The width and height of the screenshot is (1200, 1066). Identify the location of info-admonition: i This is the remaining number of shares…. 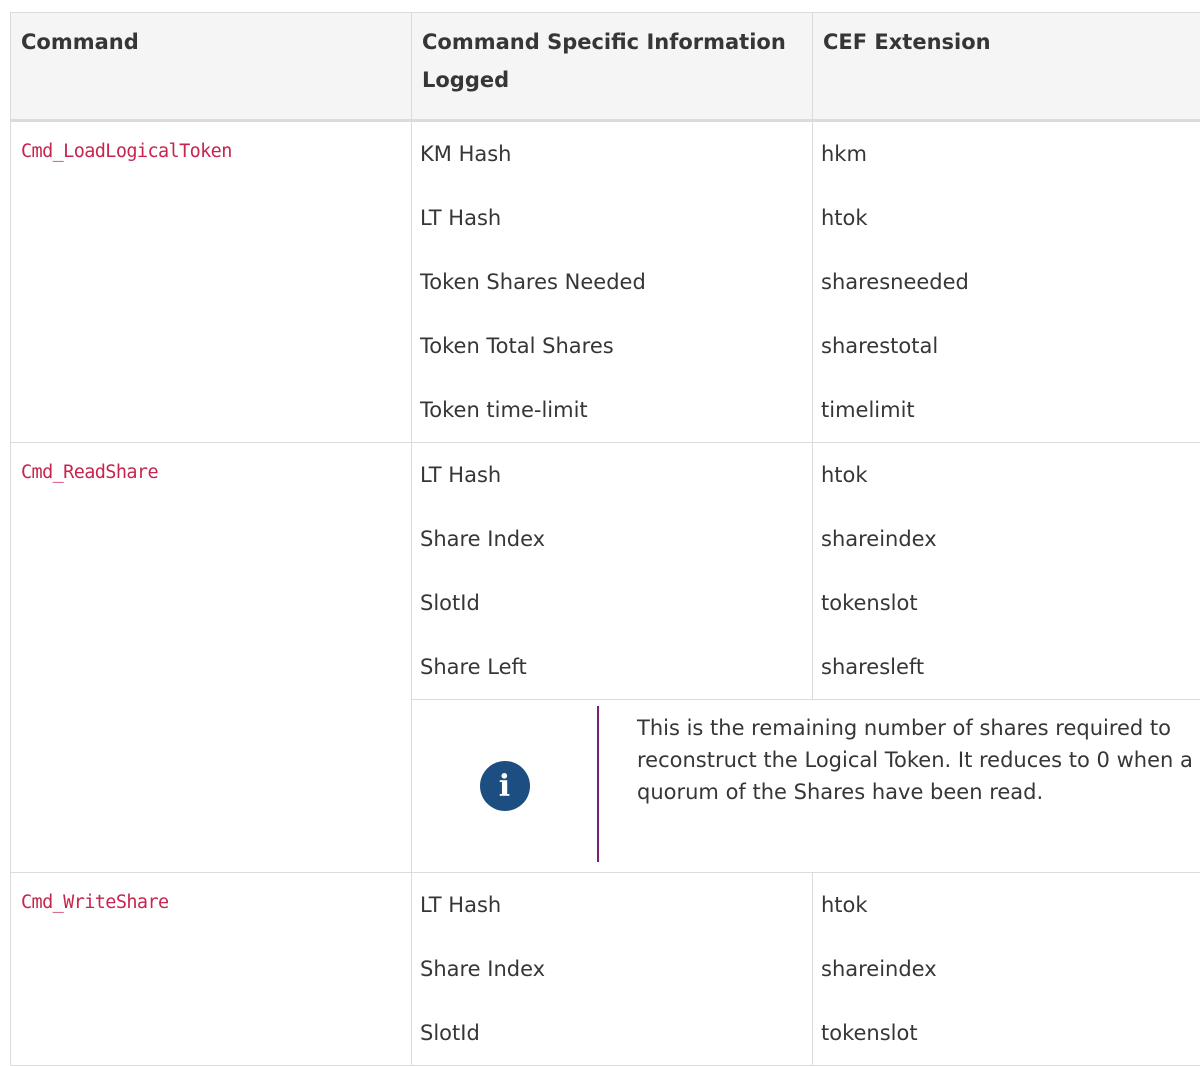
(806, 786).